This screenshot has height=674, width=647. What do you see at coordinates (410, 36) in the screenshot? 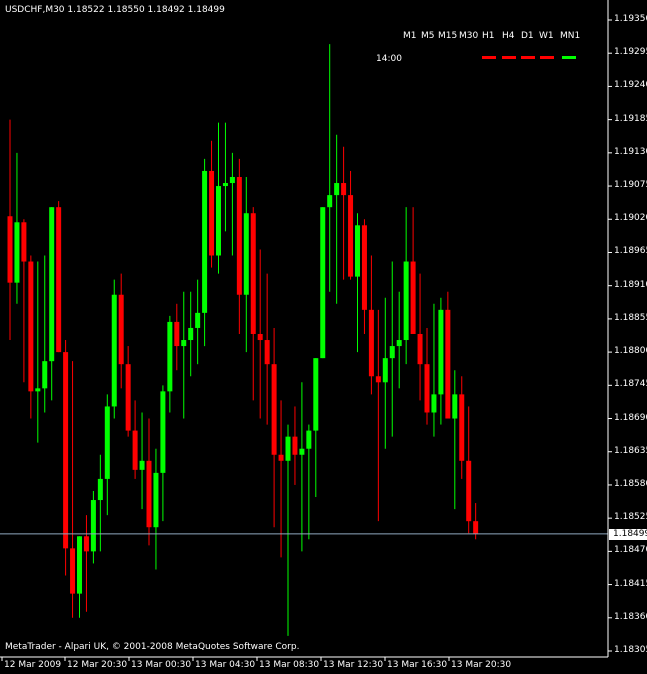
I see `timeframe-m1: M1` at bounding box center [410, 36].